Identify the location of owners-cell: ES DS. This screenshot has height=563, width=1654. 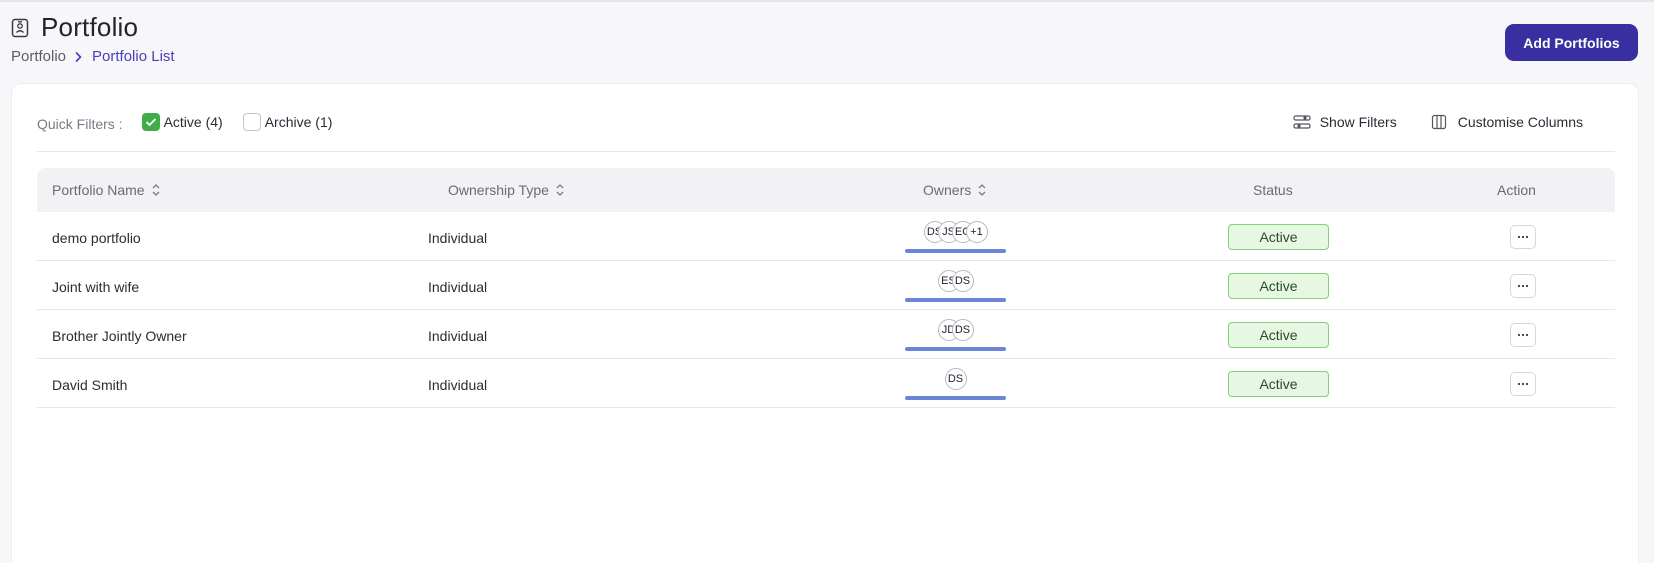
(955, 286).